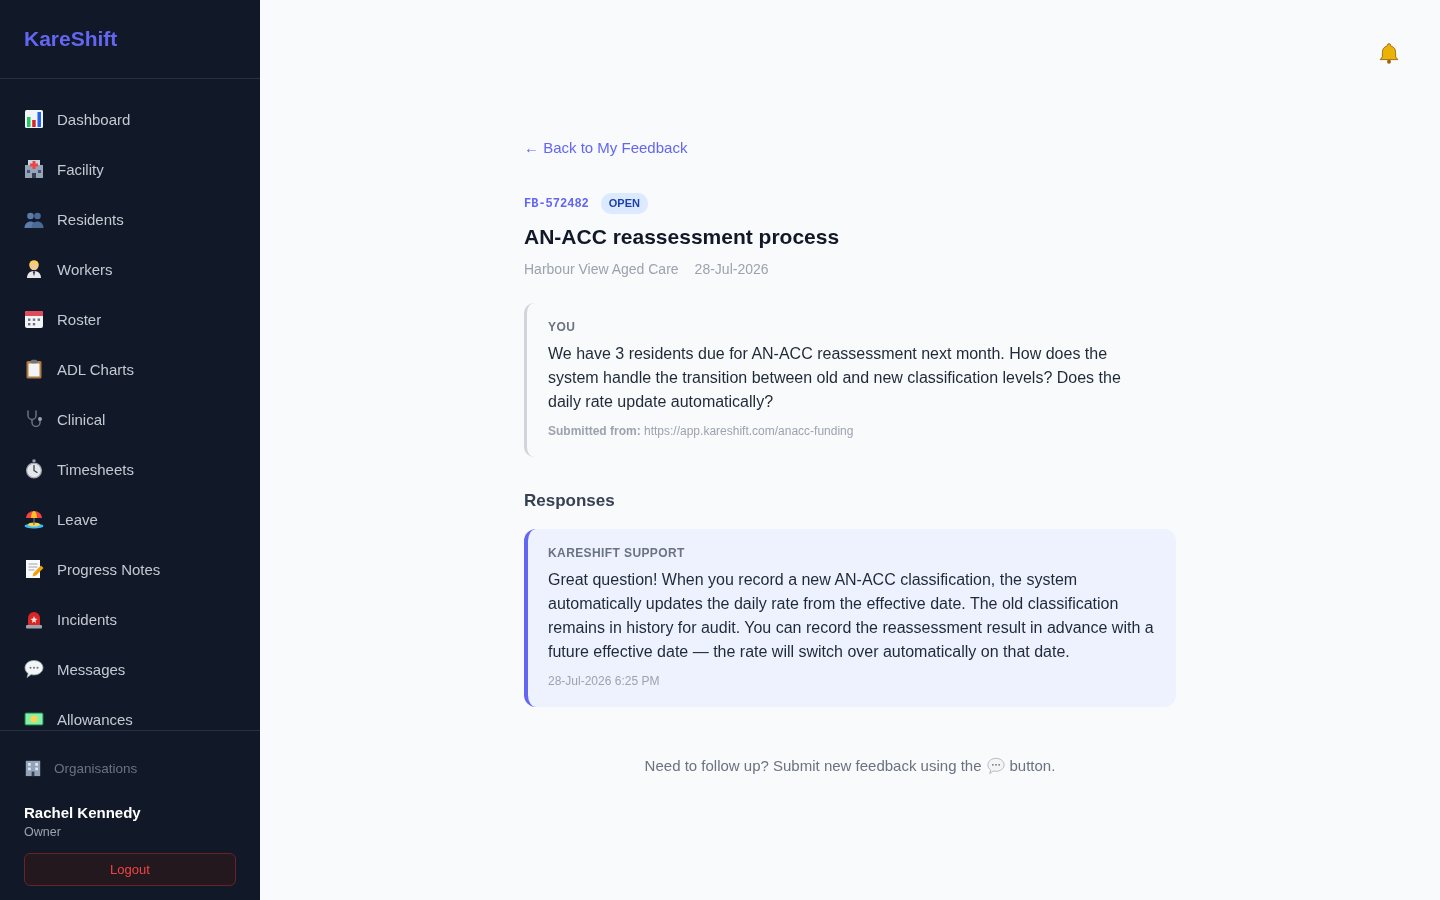 The width and height of the screenshot is (1440, 900). What do you see at coordinates (130, 519) in the screenshot?
I see `nav-item: Leave` at bounding box center [130, 519].